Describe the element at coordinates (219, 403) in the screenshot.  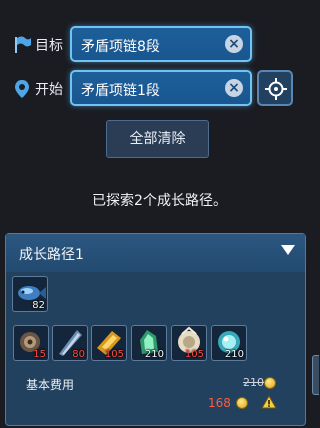
I see `discounted-cost: 168` at that location.